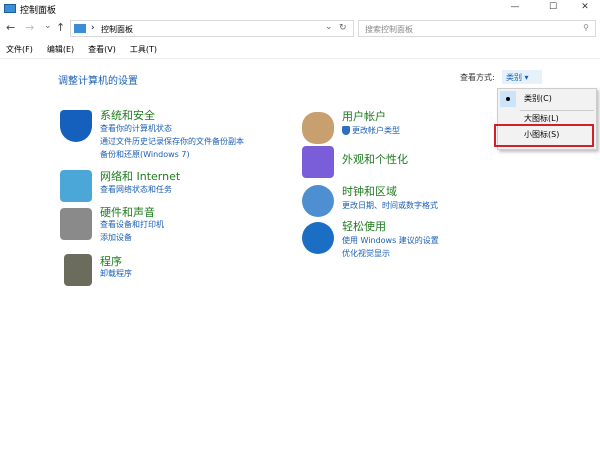 The image size is (600, 458). What do you see at coordinates (389, 29) in the screenshot?
I see `search-placeholder: 搜索控制面板` at bounding box center [389, 29].